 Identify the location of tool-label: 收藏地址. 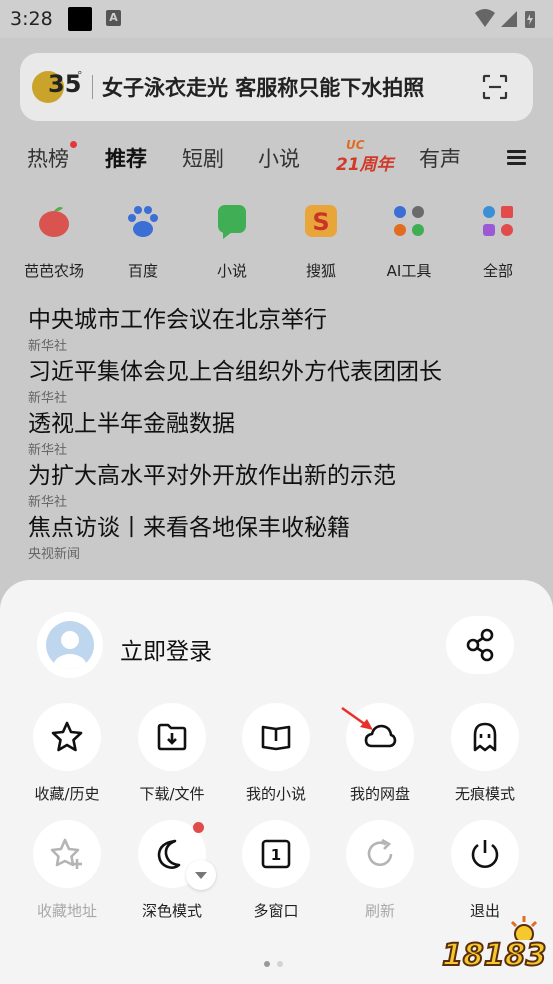
(66, 911).